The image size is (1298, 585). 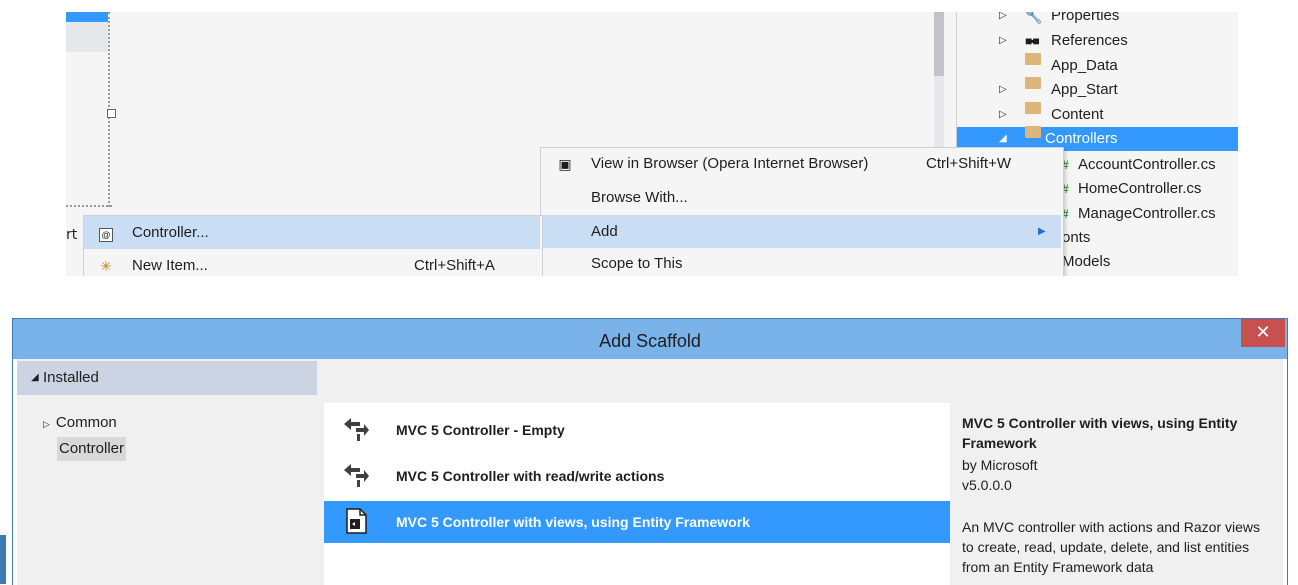 What do you see at coordinates (87, 37) in the screenshot?
I see `toolbox-item` at bounding box center [87, 37].